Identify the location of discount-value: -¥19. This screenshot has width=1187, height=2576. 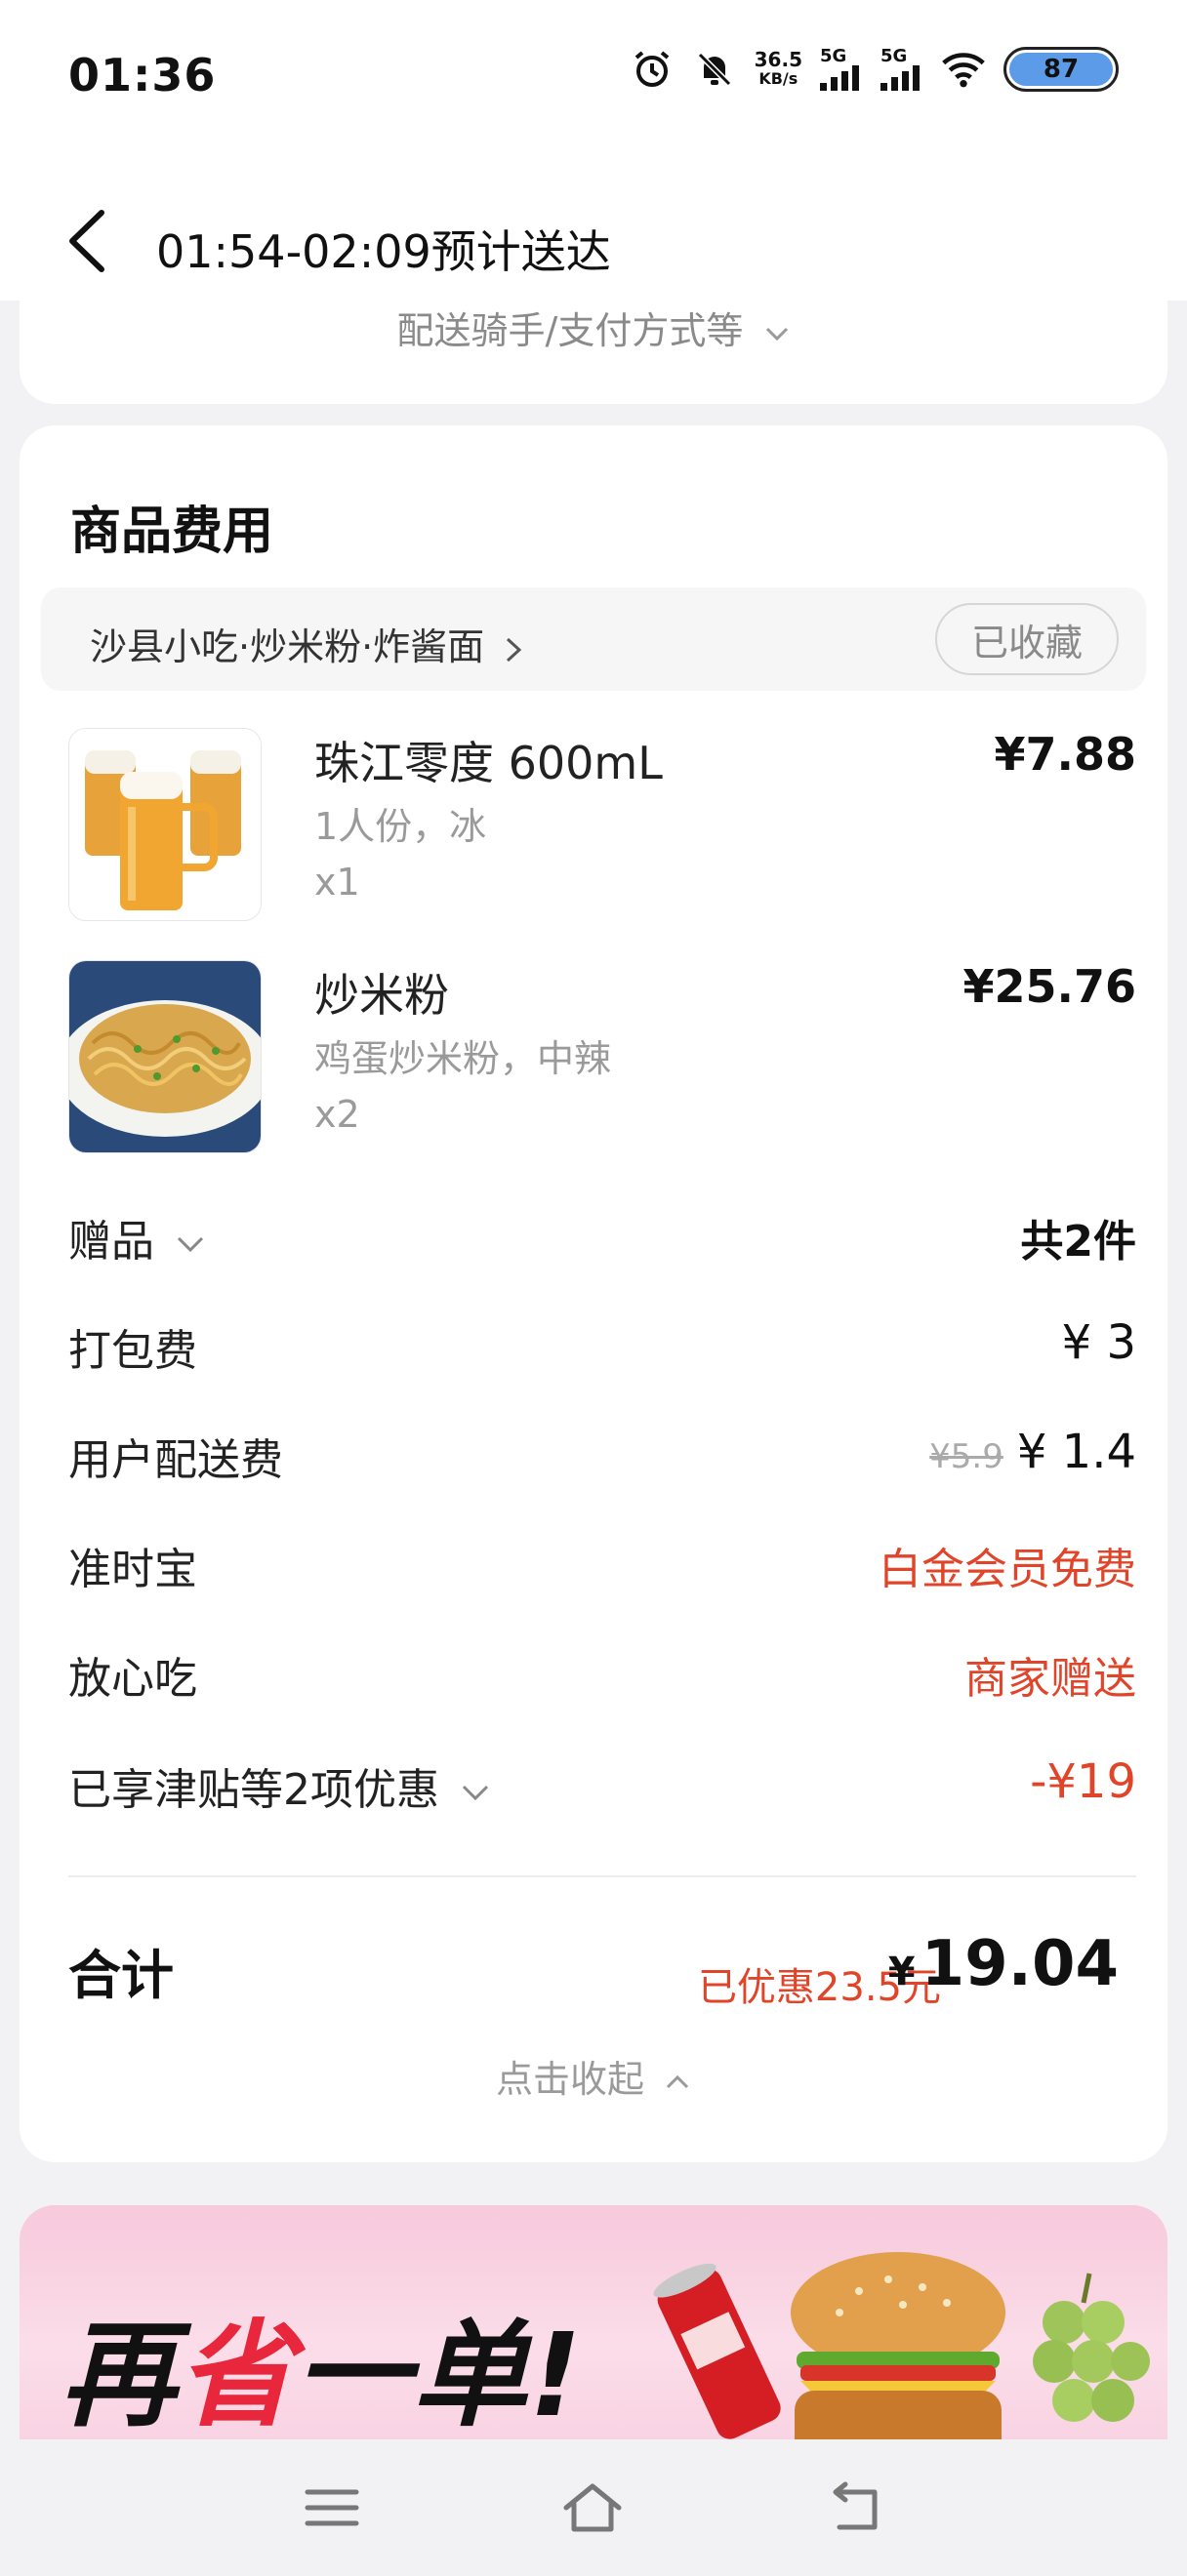
(1083, 1781).